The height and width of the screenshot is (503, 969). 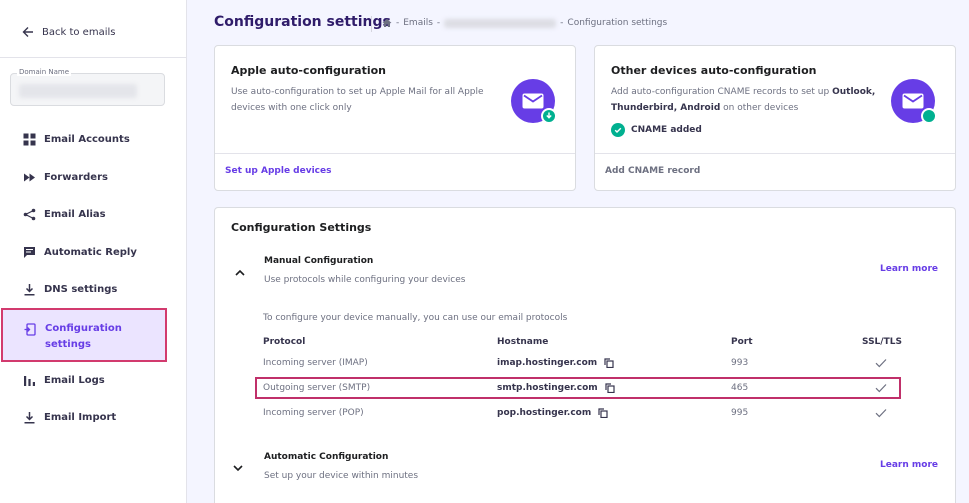 What do you see at coordinates (75, 214) in the screenshot?
I see `sidebar-item-label: Email Alias` at bounding box center [75, 214].